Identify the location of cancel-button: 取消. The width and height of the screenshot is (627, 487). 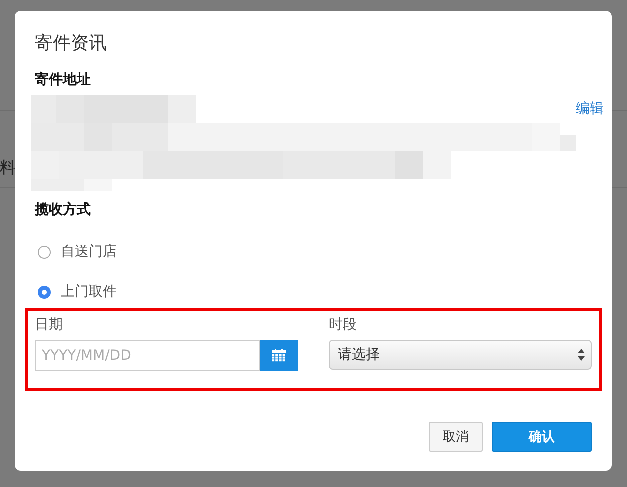
(456, 437).